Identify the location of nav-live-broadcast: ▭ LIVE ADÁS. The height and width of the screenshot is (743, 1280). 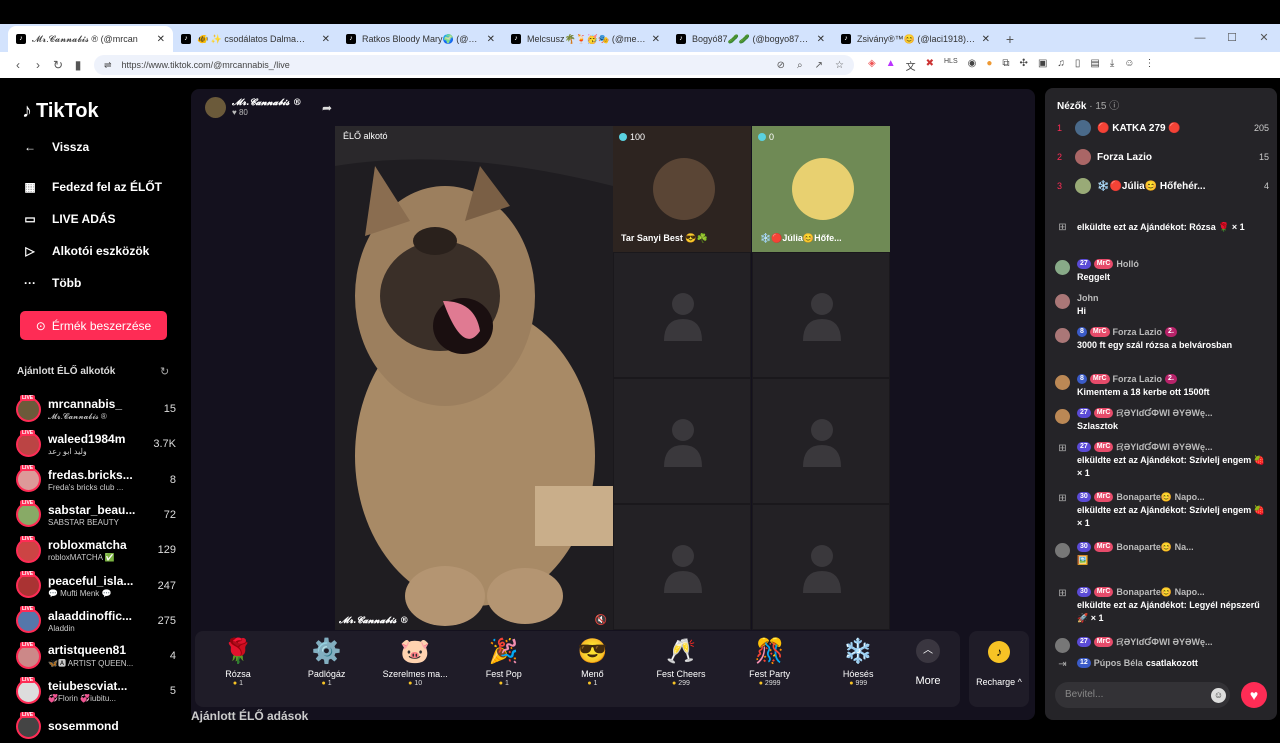
(68, 219).